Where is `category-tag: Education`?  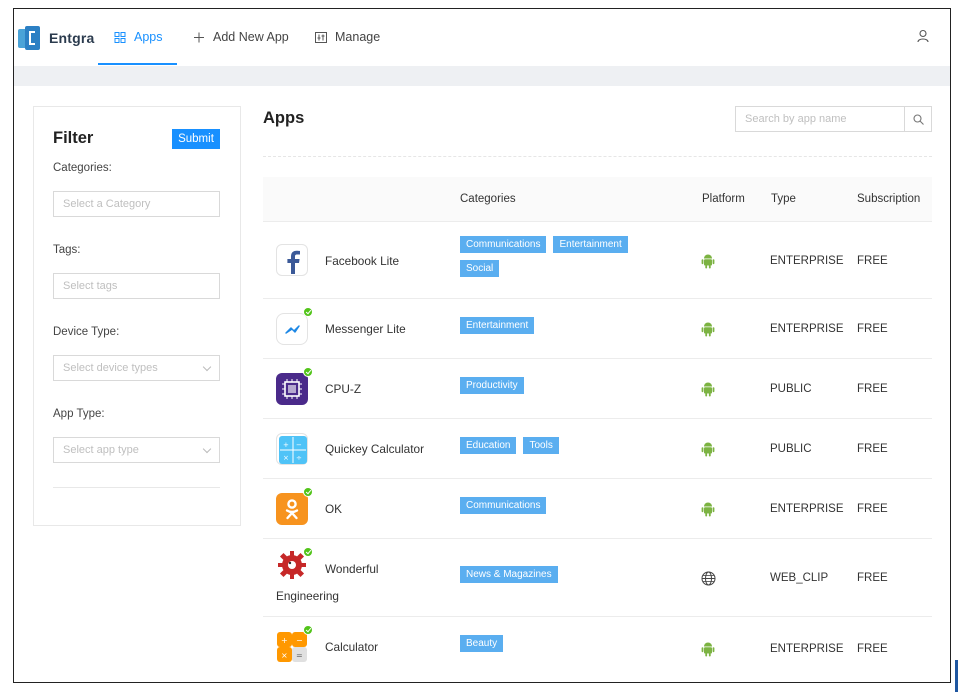 category-tag: Education is located at coordinates (488, 445).